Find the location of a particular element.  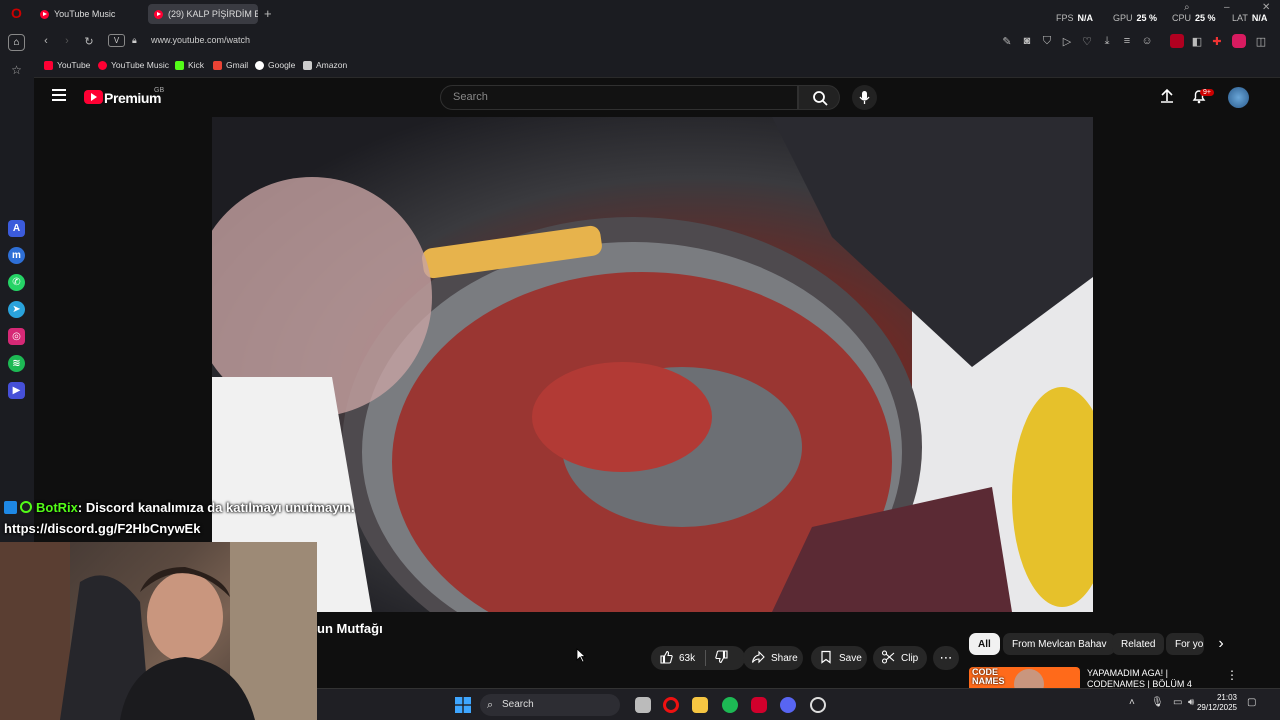

bookmark-google: Google is located at coordinates (275, 65).